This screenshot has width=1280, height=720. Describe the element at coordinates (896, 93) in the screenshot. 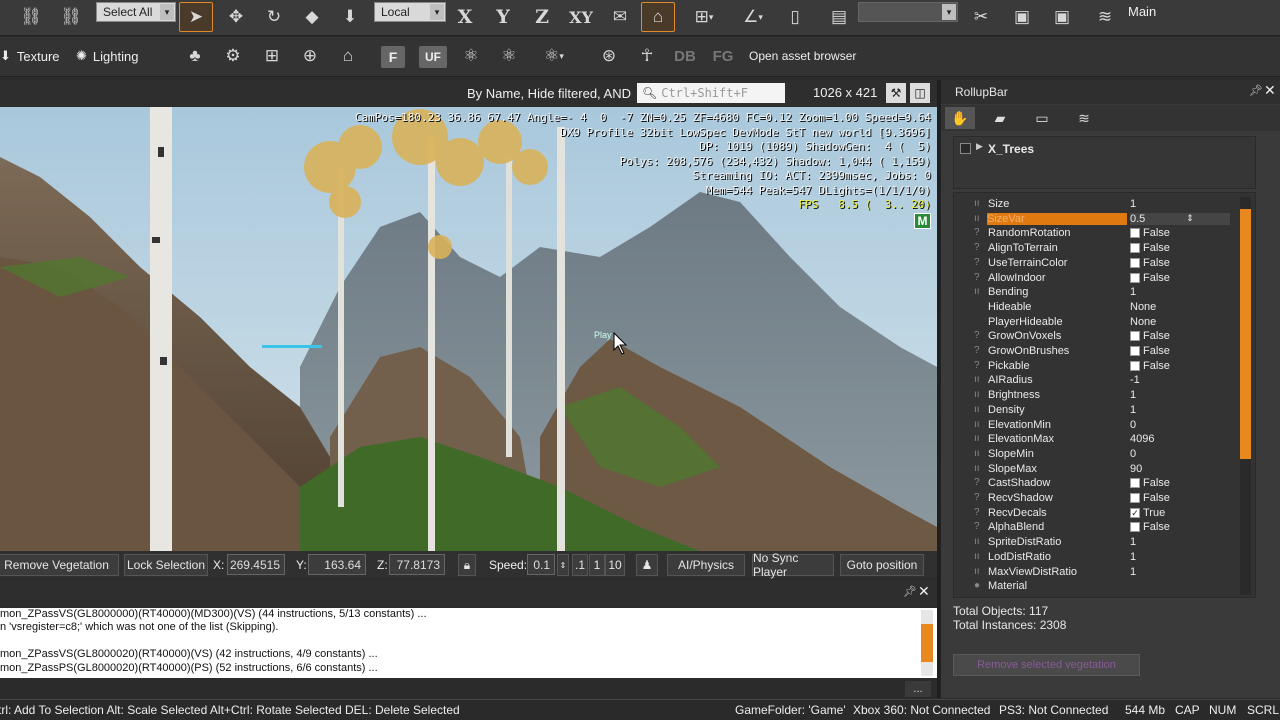

I see `viewport-options-icon: ⚒` at that location.